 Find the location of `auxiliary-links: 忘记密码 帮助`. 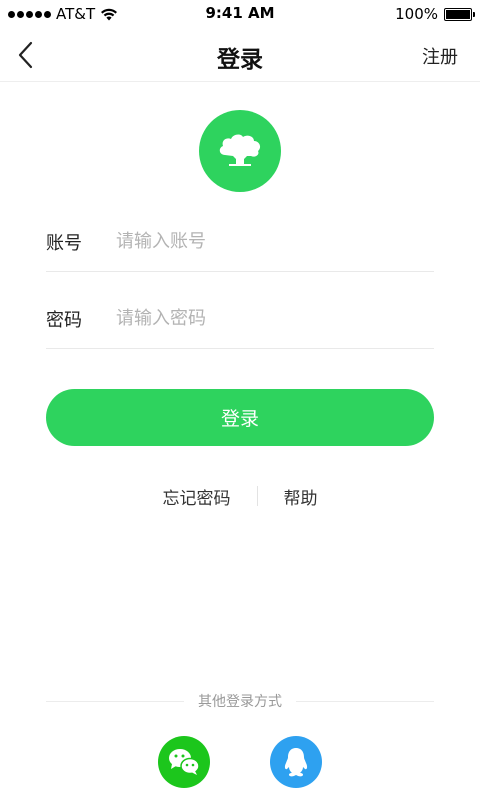

auxiliary-links: 忘记密码 帮助 is located at coordinates (240, 496).